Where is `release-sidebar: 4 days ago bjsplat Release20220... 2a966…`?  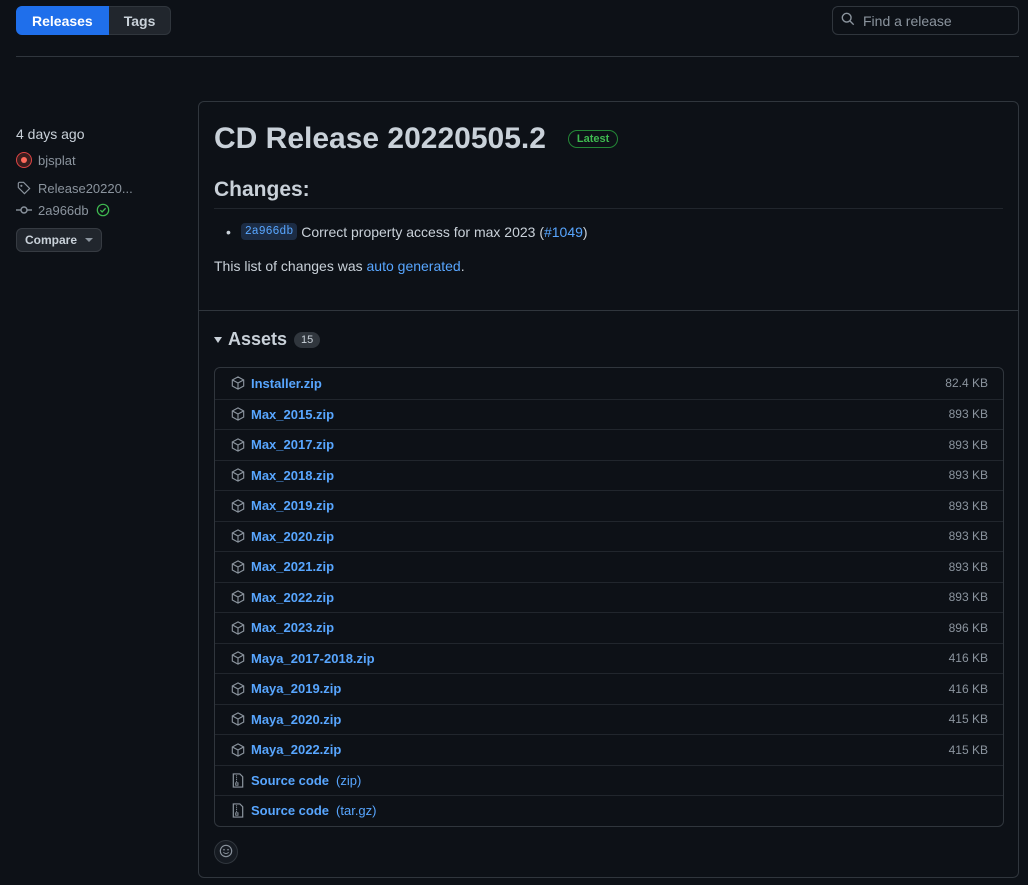 release-sidebar: 4 days ago bjsplat Release20220... 2a966… is located at coordinates (101, 188).